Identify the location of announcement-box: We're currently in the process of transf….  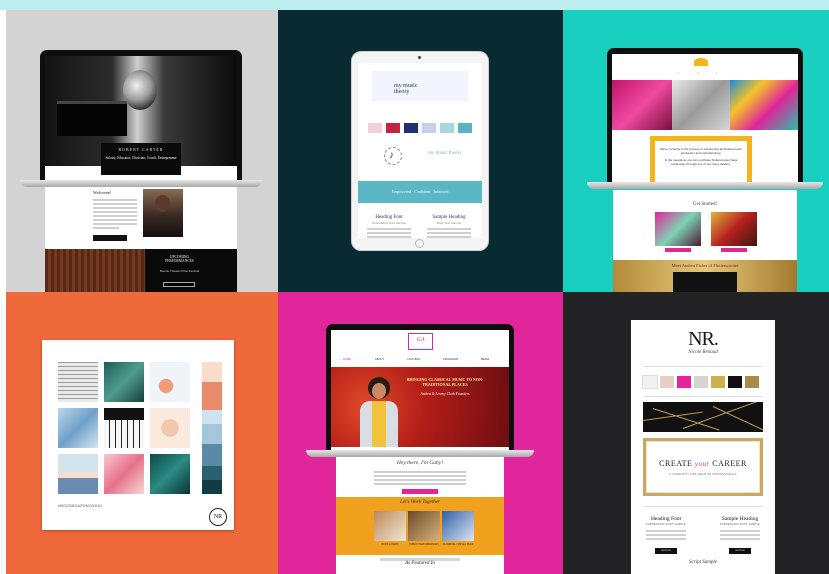
(701, 159).